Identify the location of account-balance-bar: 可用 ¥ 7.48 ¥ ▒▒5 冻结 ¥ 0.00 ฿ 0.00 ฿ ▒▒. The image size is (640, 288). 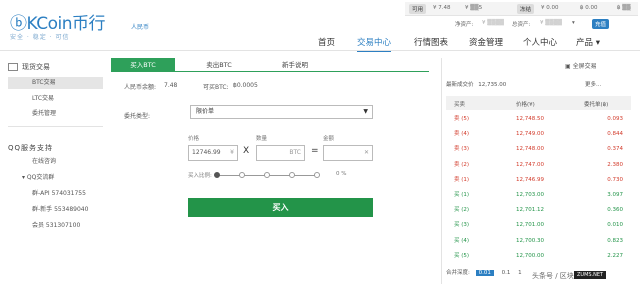
(521, 9).